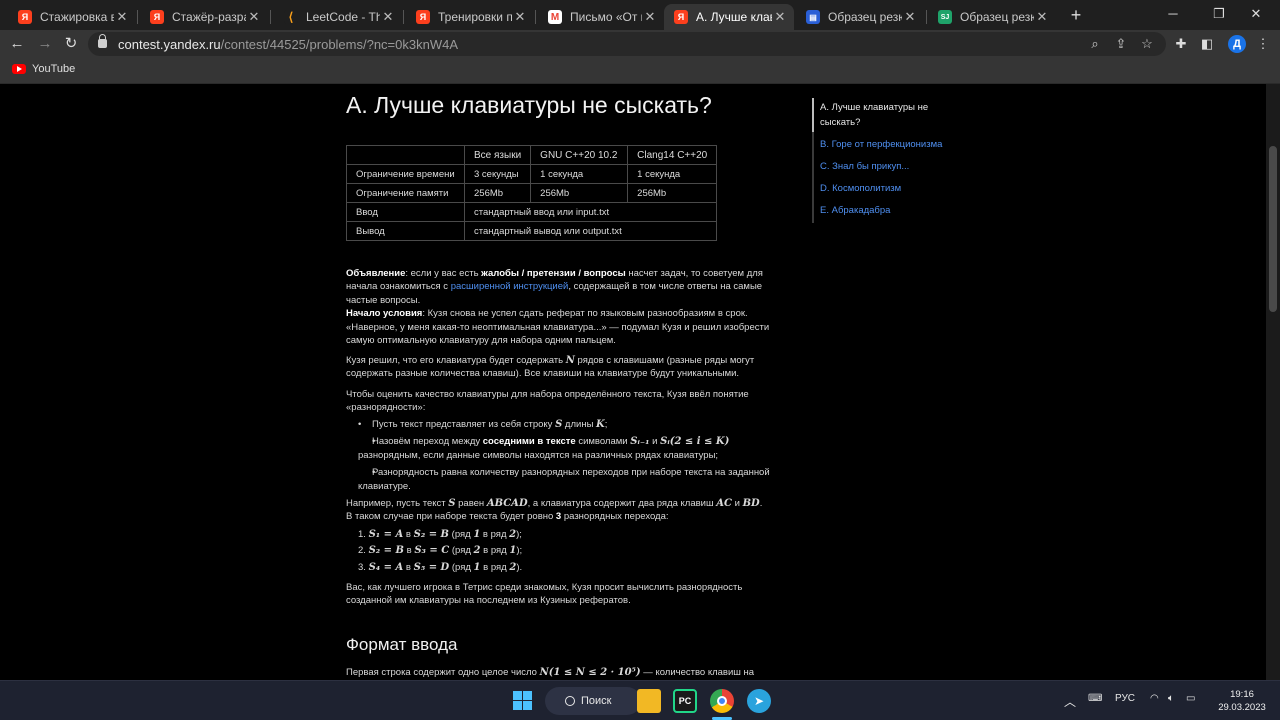 The image size is (1280, 720). I want to click on youtube-icon, so click(19, 69).